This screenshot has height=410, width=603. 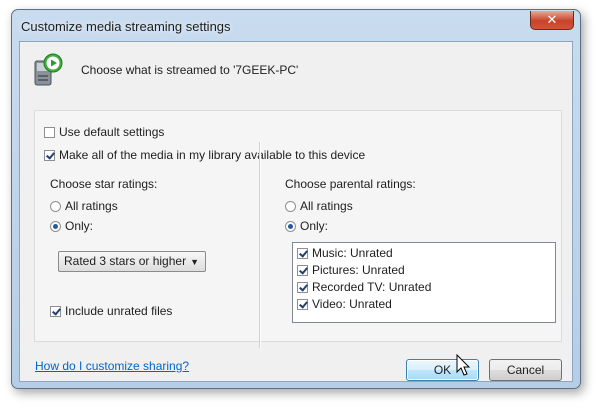 I want to click on window-title: Customize media streaming settings, so click(x=126, y=26).